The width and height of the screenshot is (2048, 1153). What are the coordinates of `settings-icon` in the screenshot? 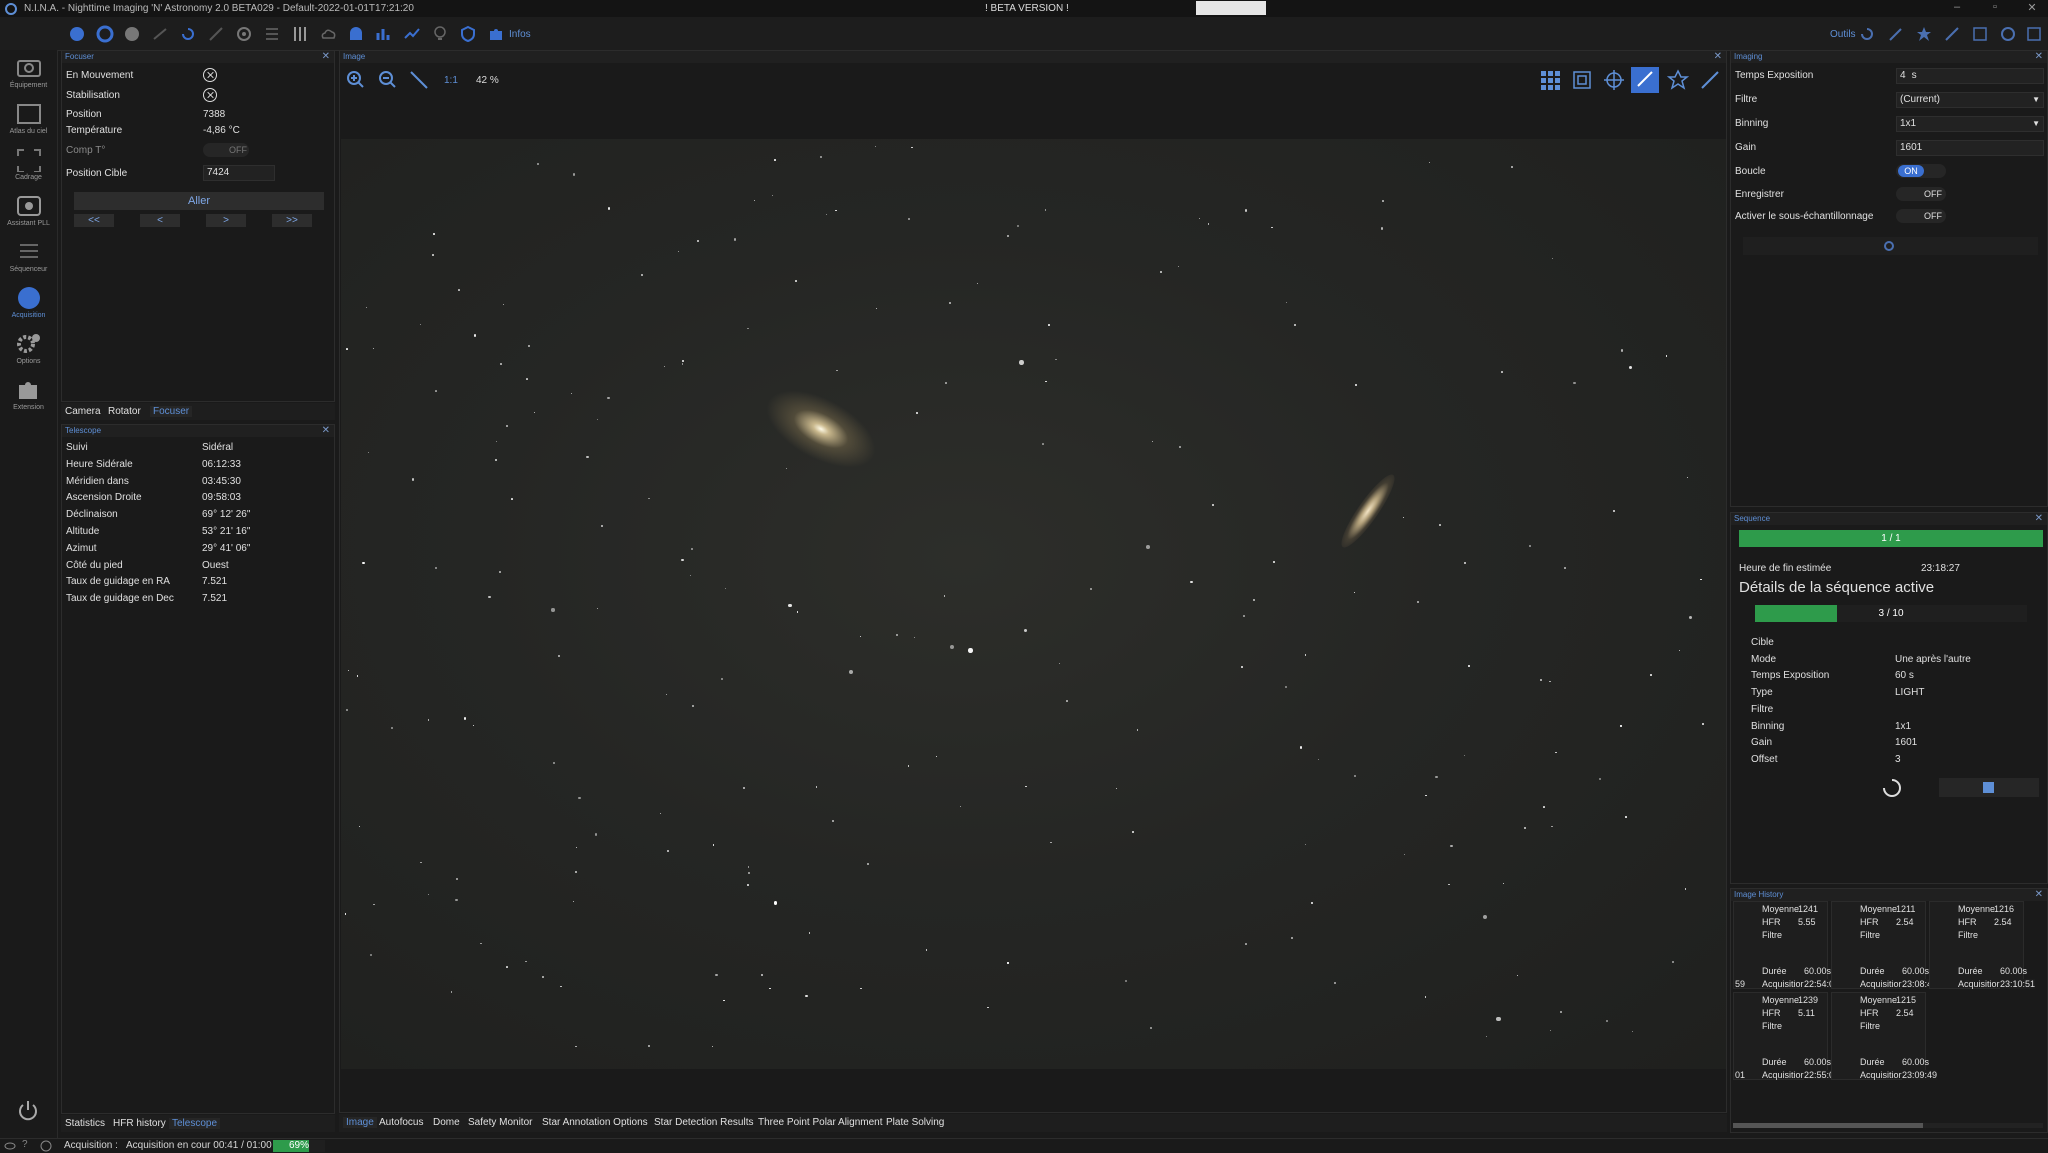 It's located at (2034, 34).